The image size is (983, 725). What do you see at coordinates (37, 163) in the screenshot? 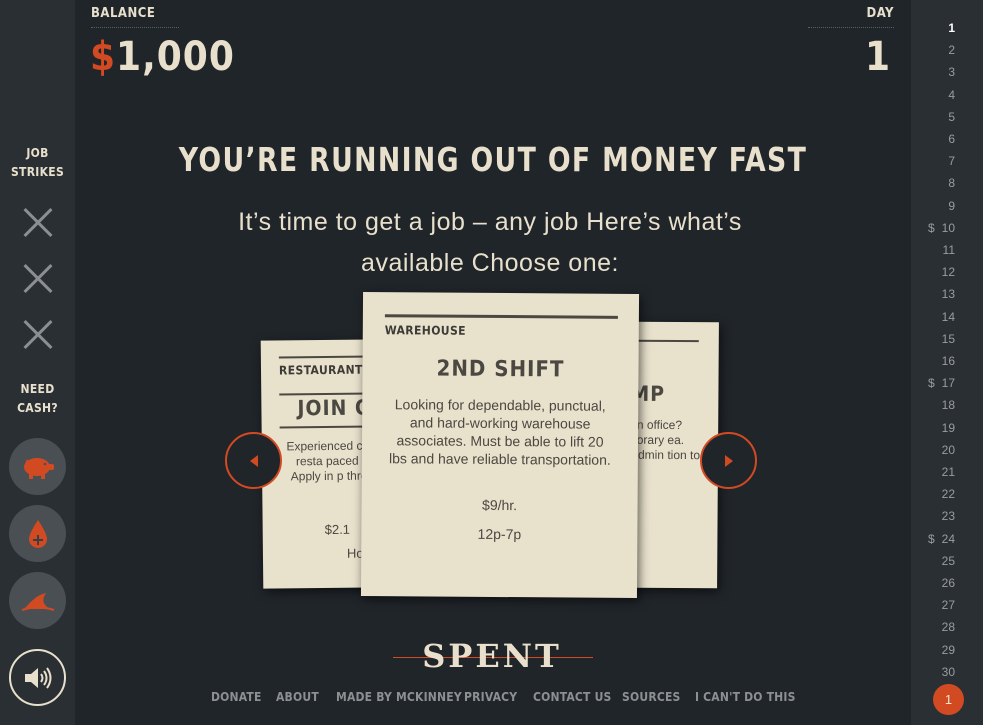
I see `job-strikes-label: JOB STRIKES` at bounding box center [37, 163].